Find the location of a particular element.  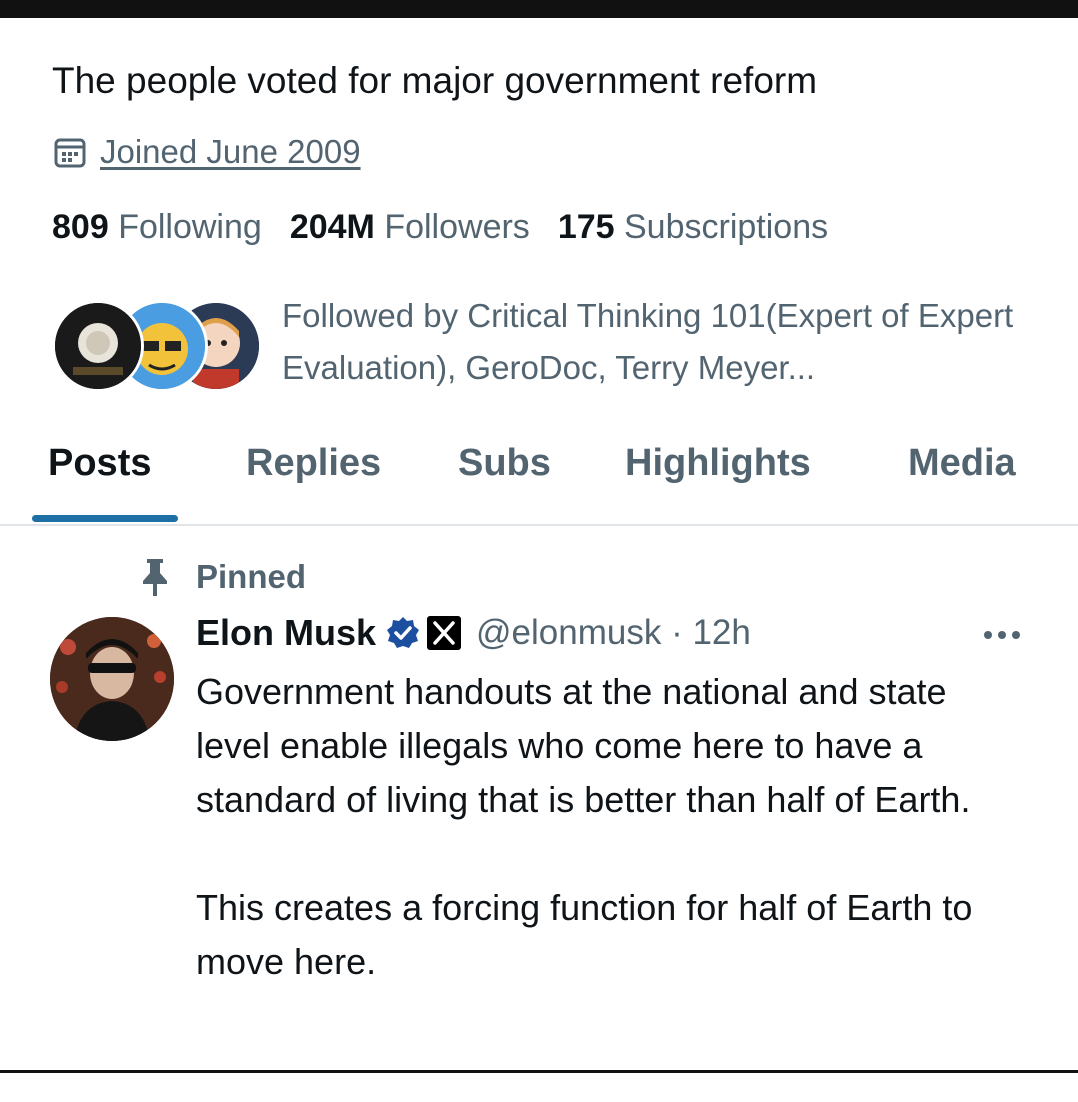

joined-date: Joined June 2009 is located at coordinates (206, 152).